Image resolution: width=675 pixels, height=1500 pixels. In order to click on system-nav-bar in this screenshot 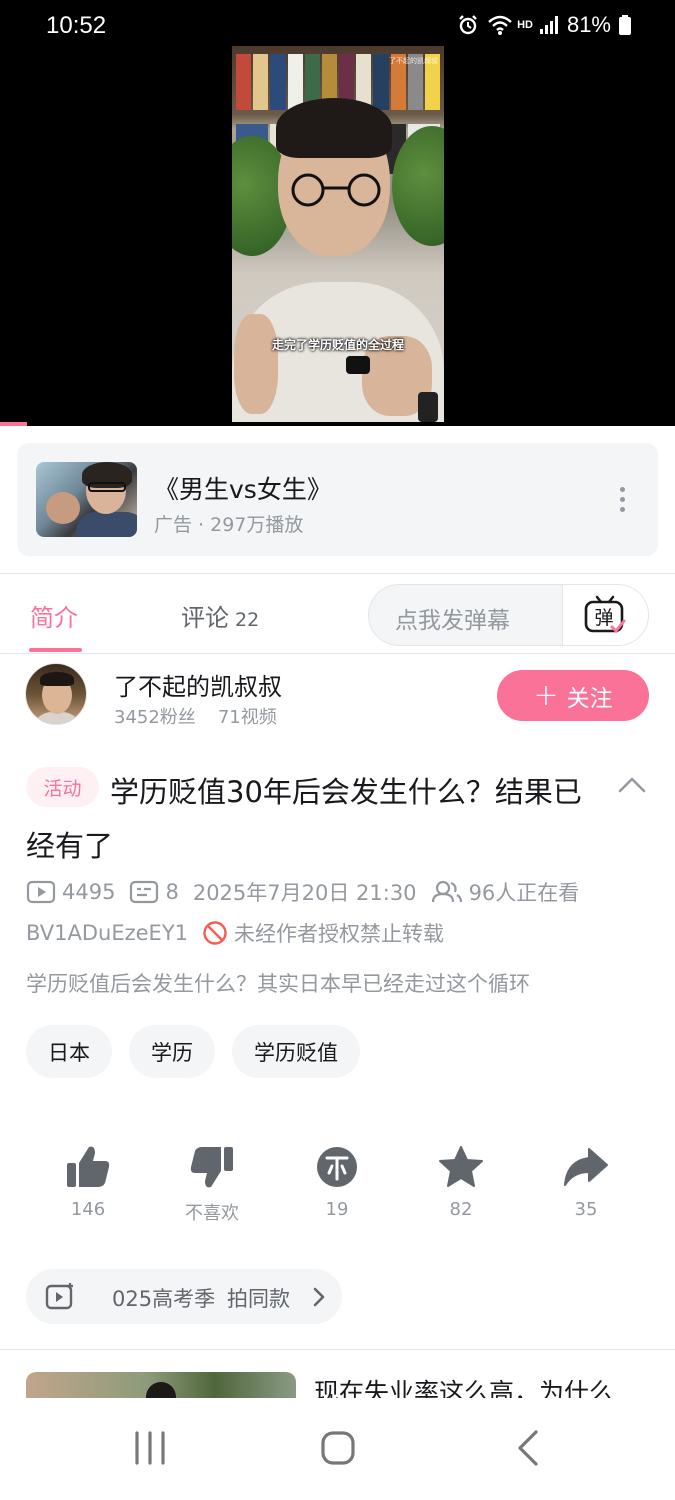, I will do `click(337, 1449)`.